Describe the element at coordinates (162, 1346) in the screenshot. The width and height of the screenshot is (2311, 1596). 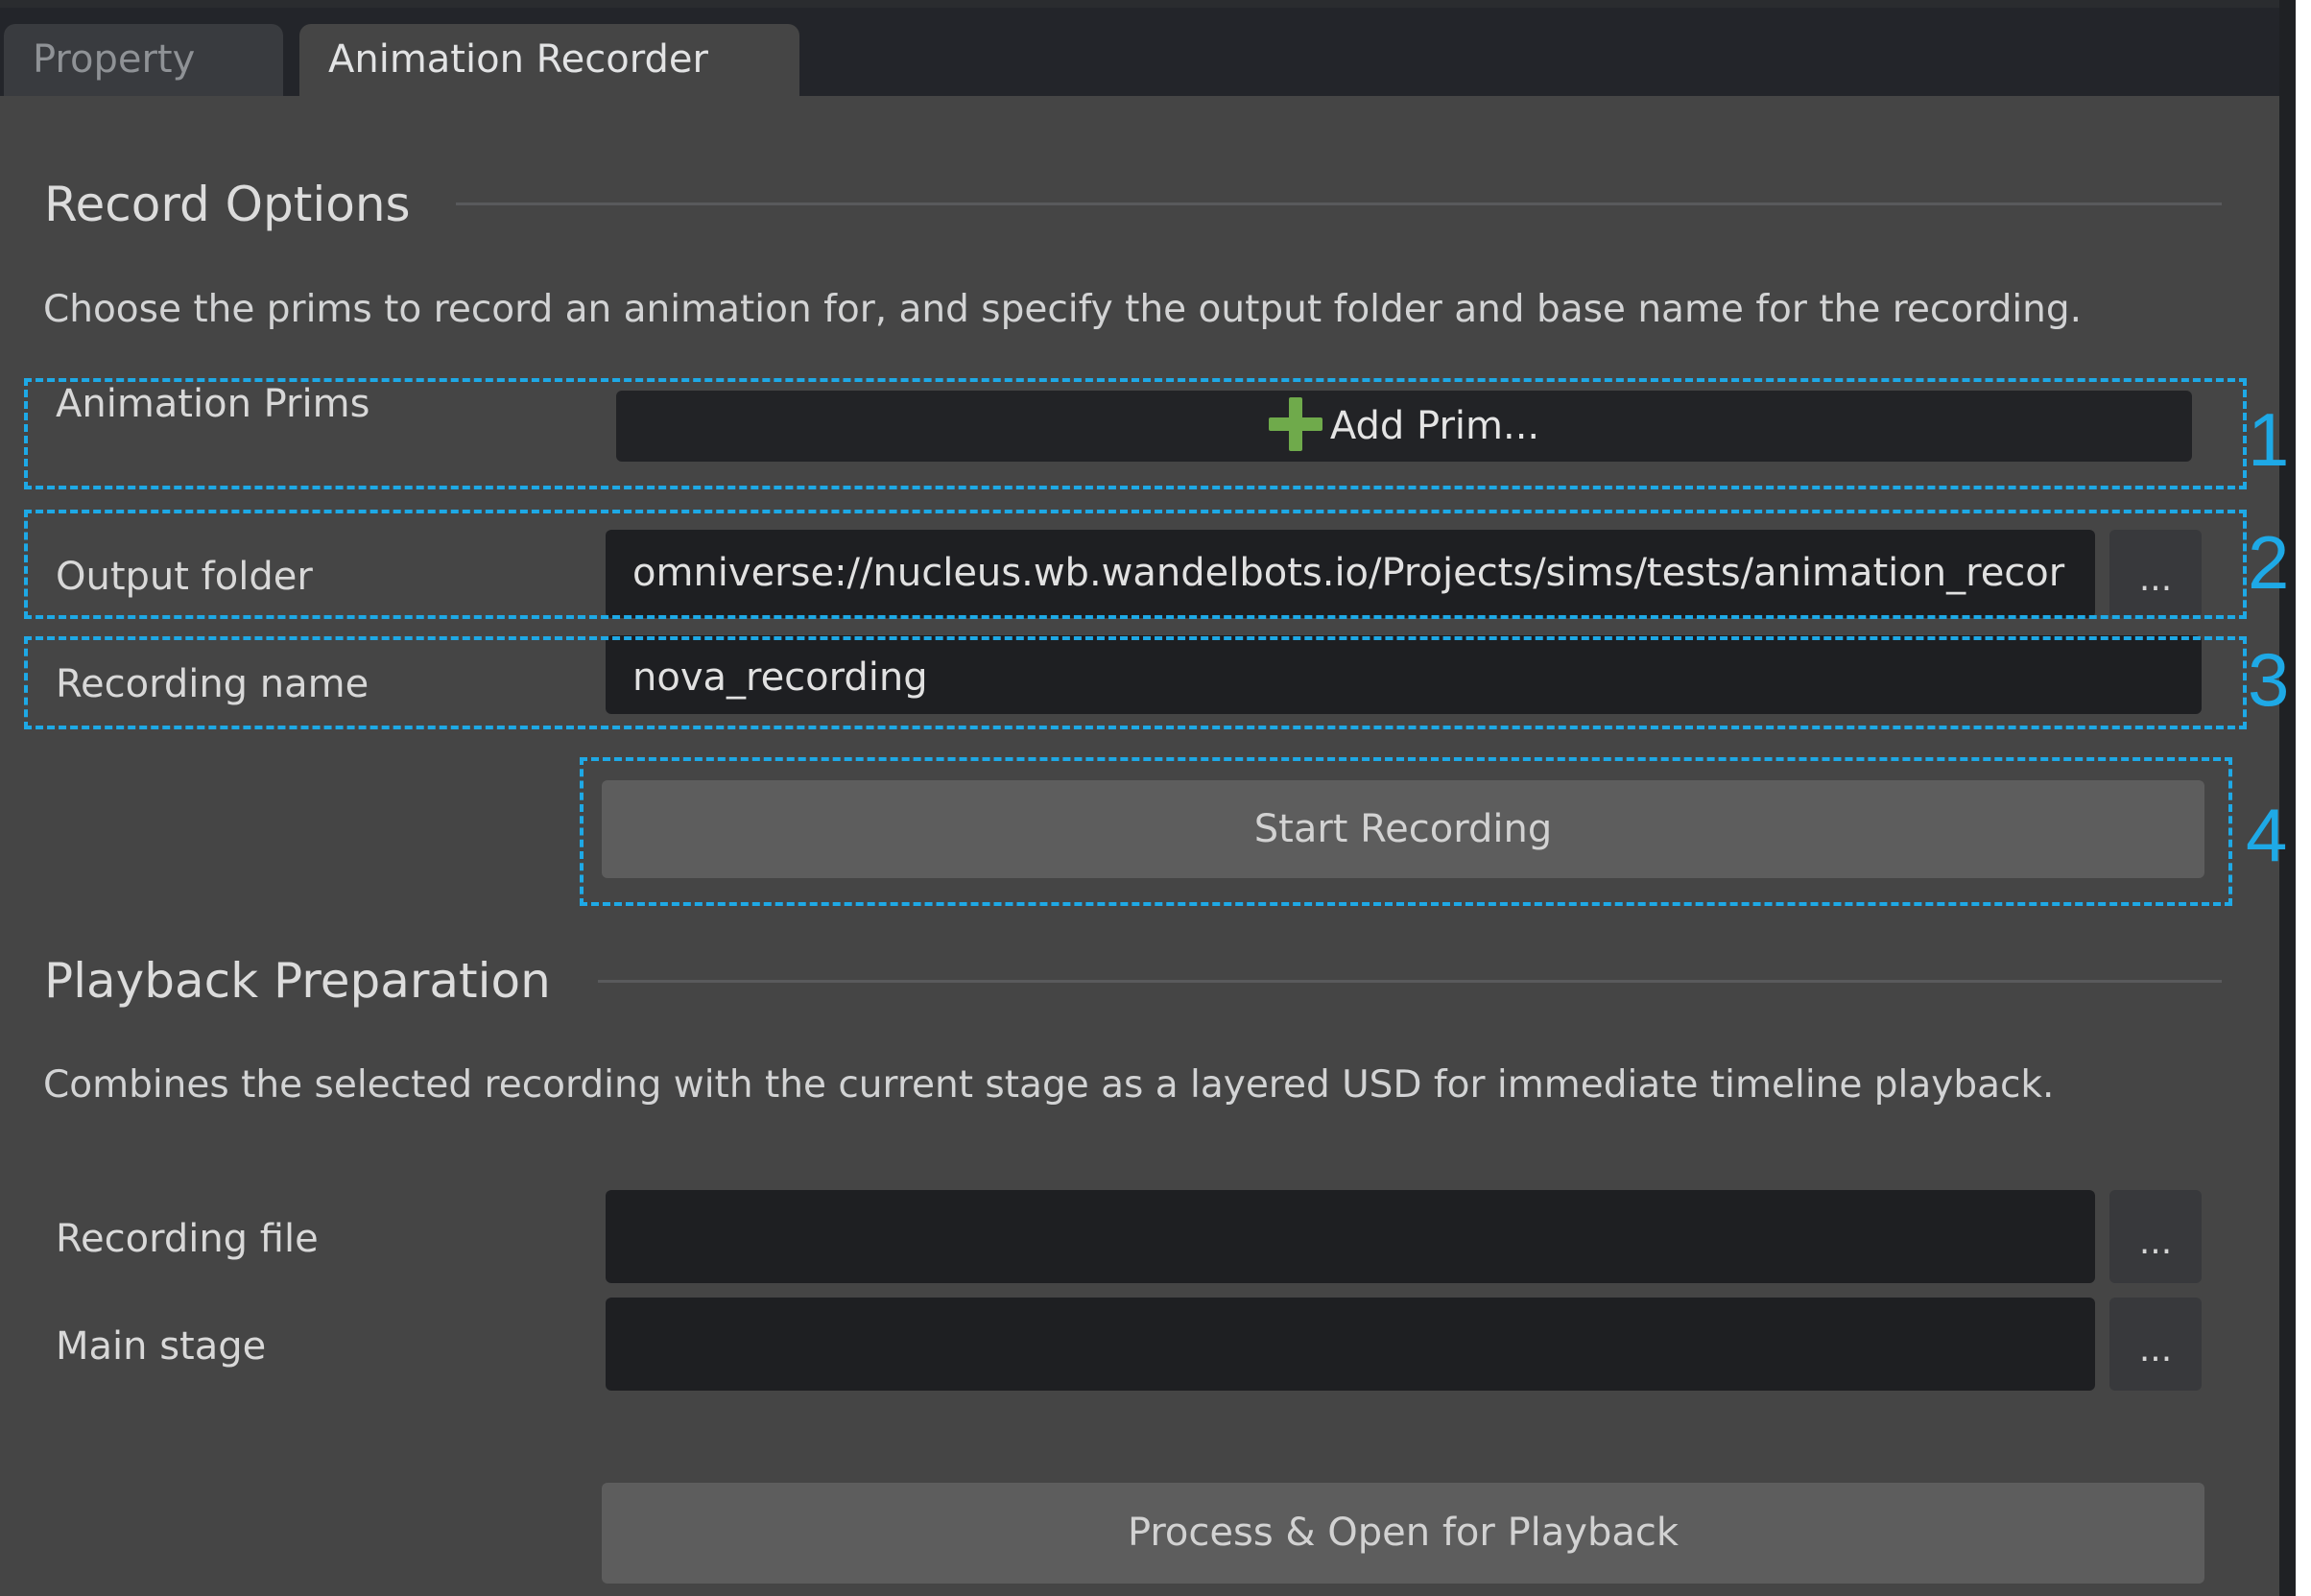
I see `main-stage-label: Main stage` at that location.